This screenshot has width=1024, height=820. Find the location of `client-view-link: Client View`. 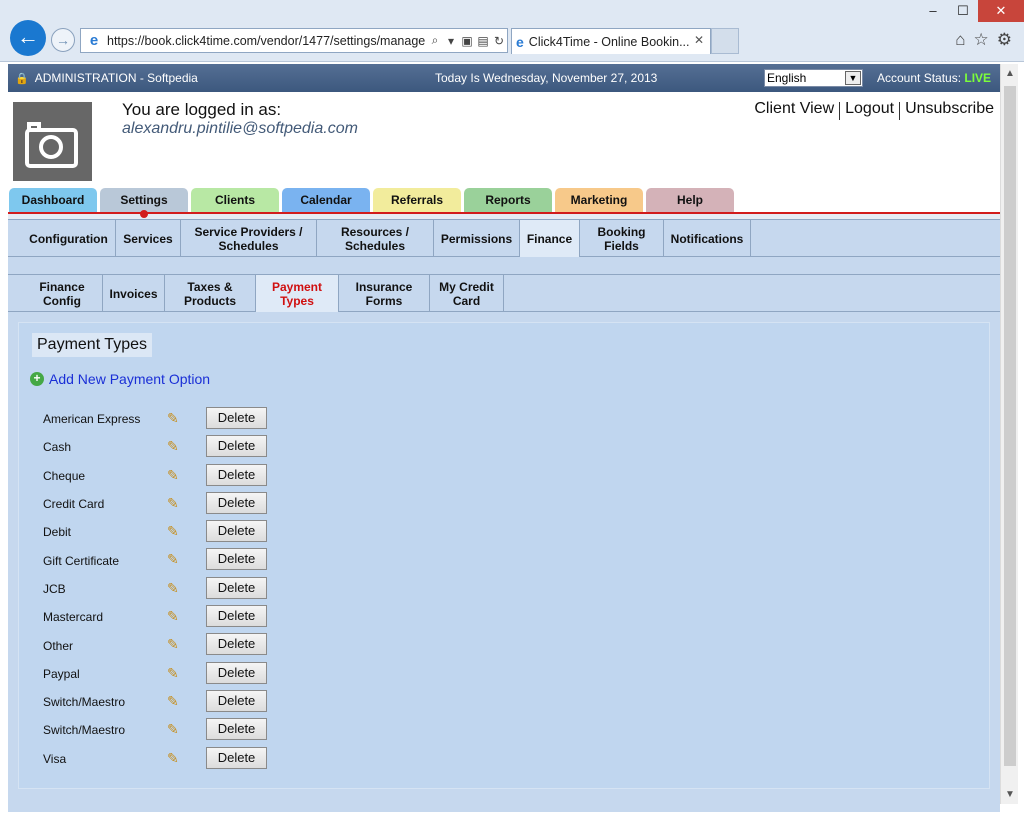

client-view-link: Client View is located at coordinates (794, 110).